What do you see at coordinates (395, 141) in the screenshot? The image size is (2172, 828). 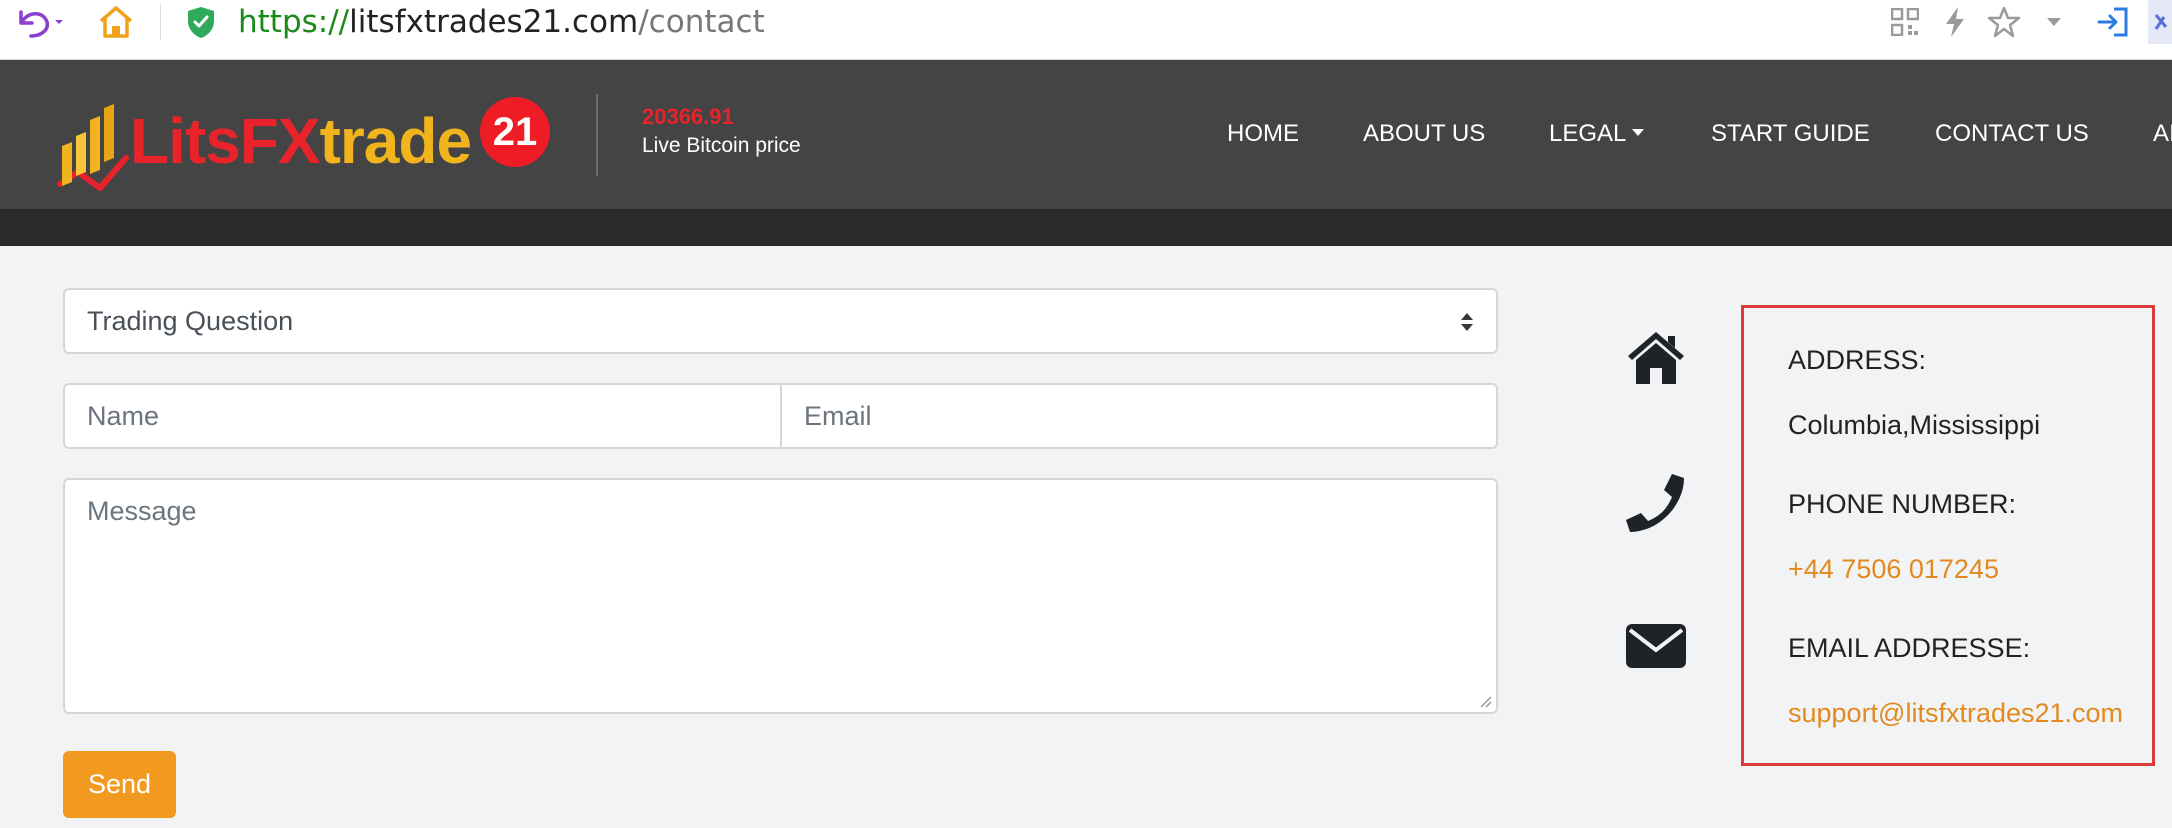 I see `logo-text-part2: trade` at bounding box center [395, 141].